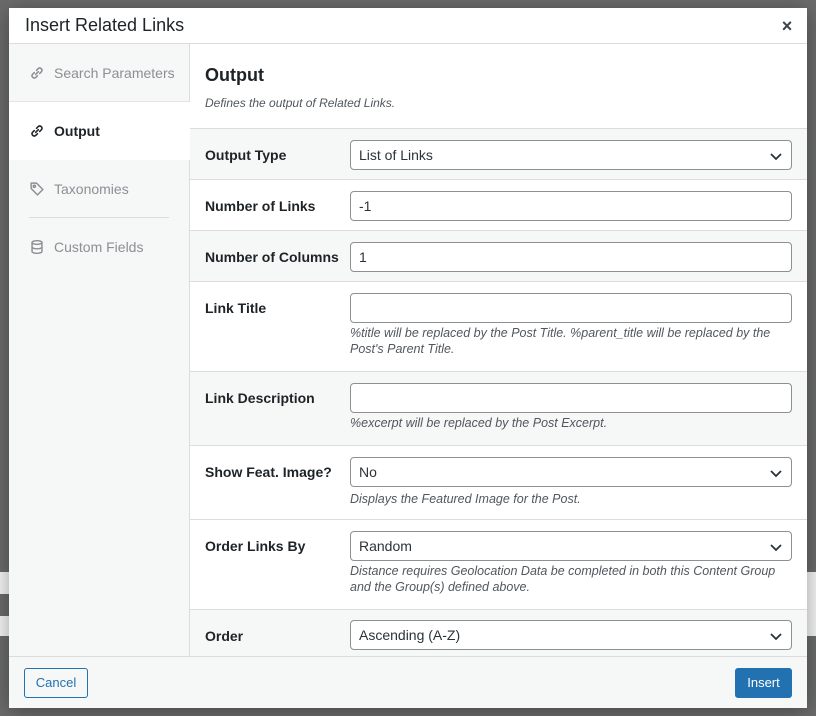  I want to click on database-icon, so click(37, 247).